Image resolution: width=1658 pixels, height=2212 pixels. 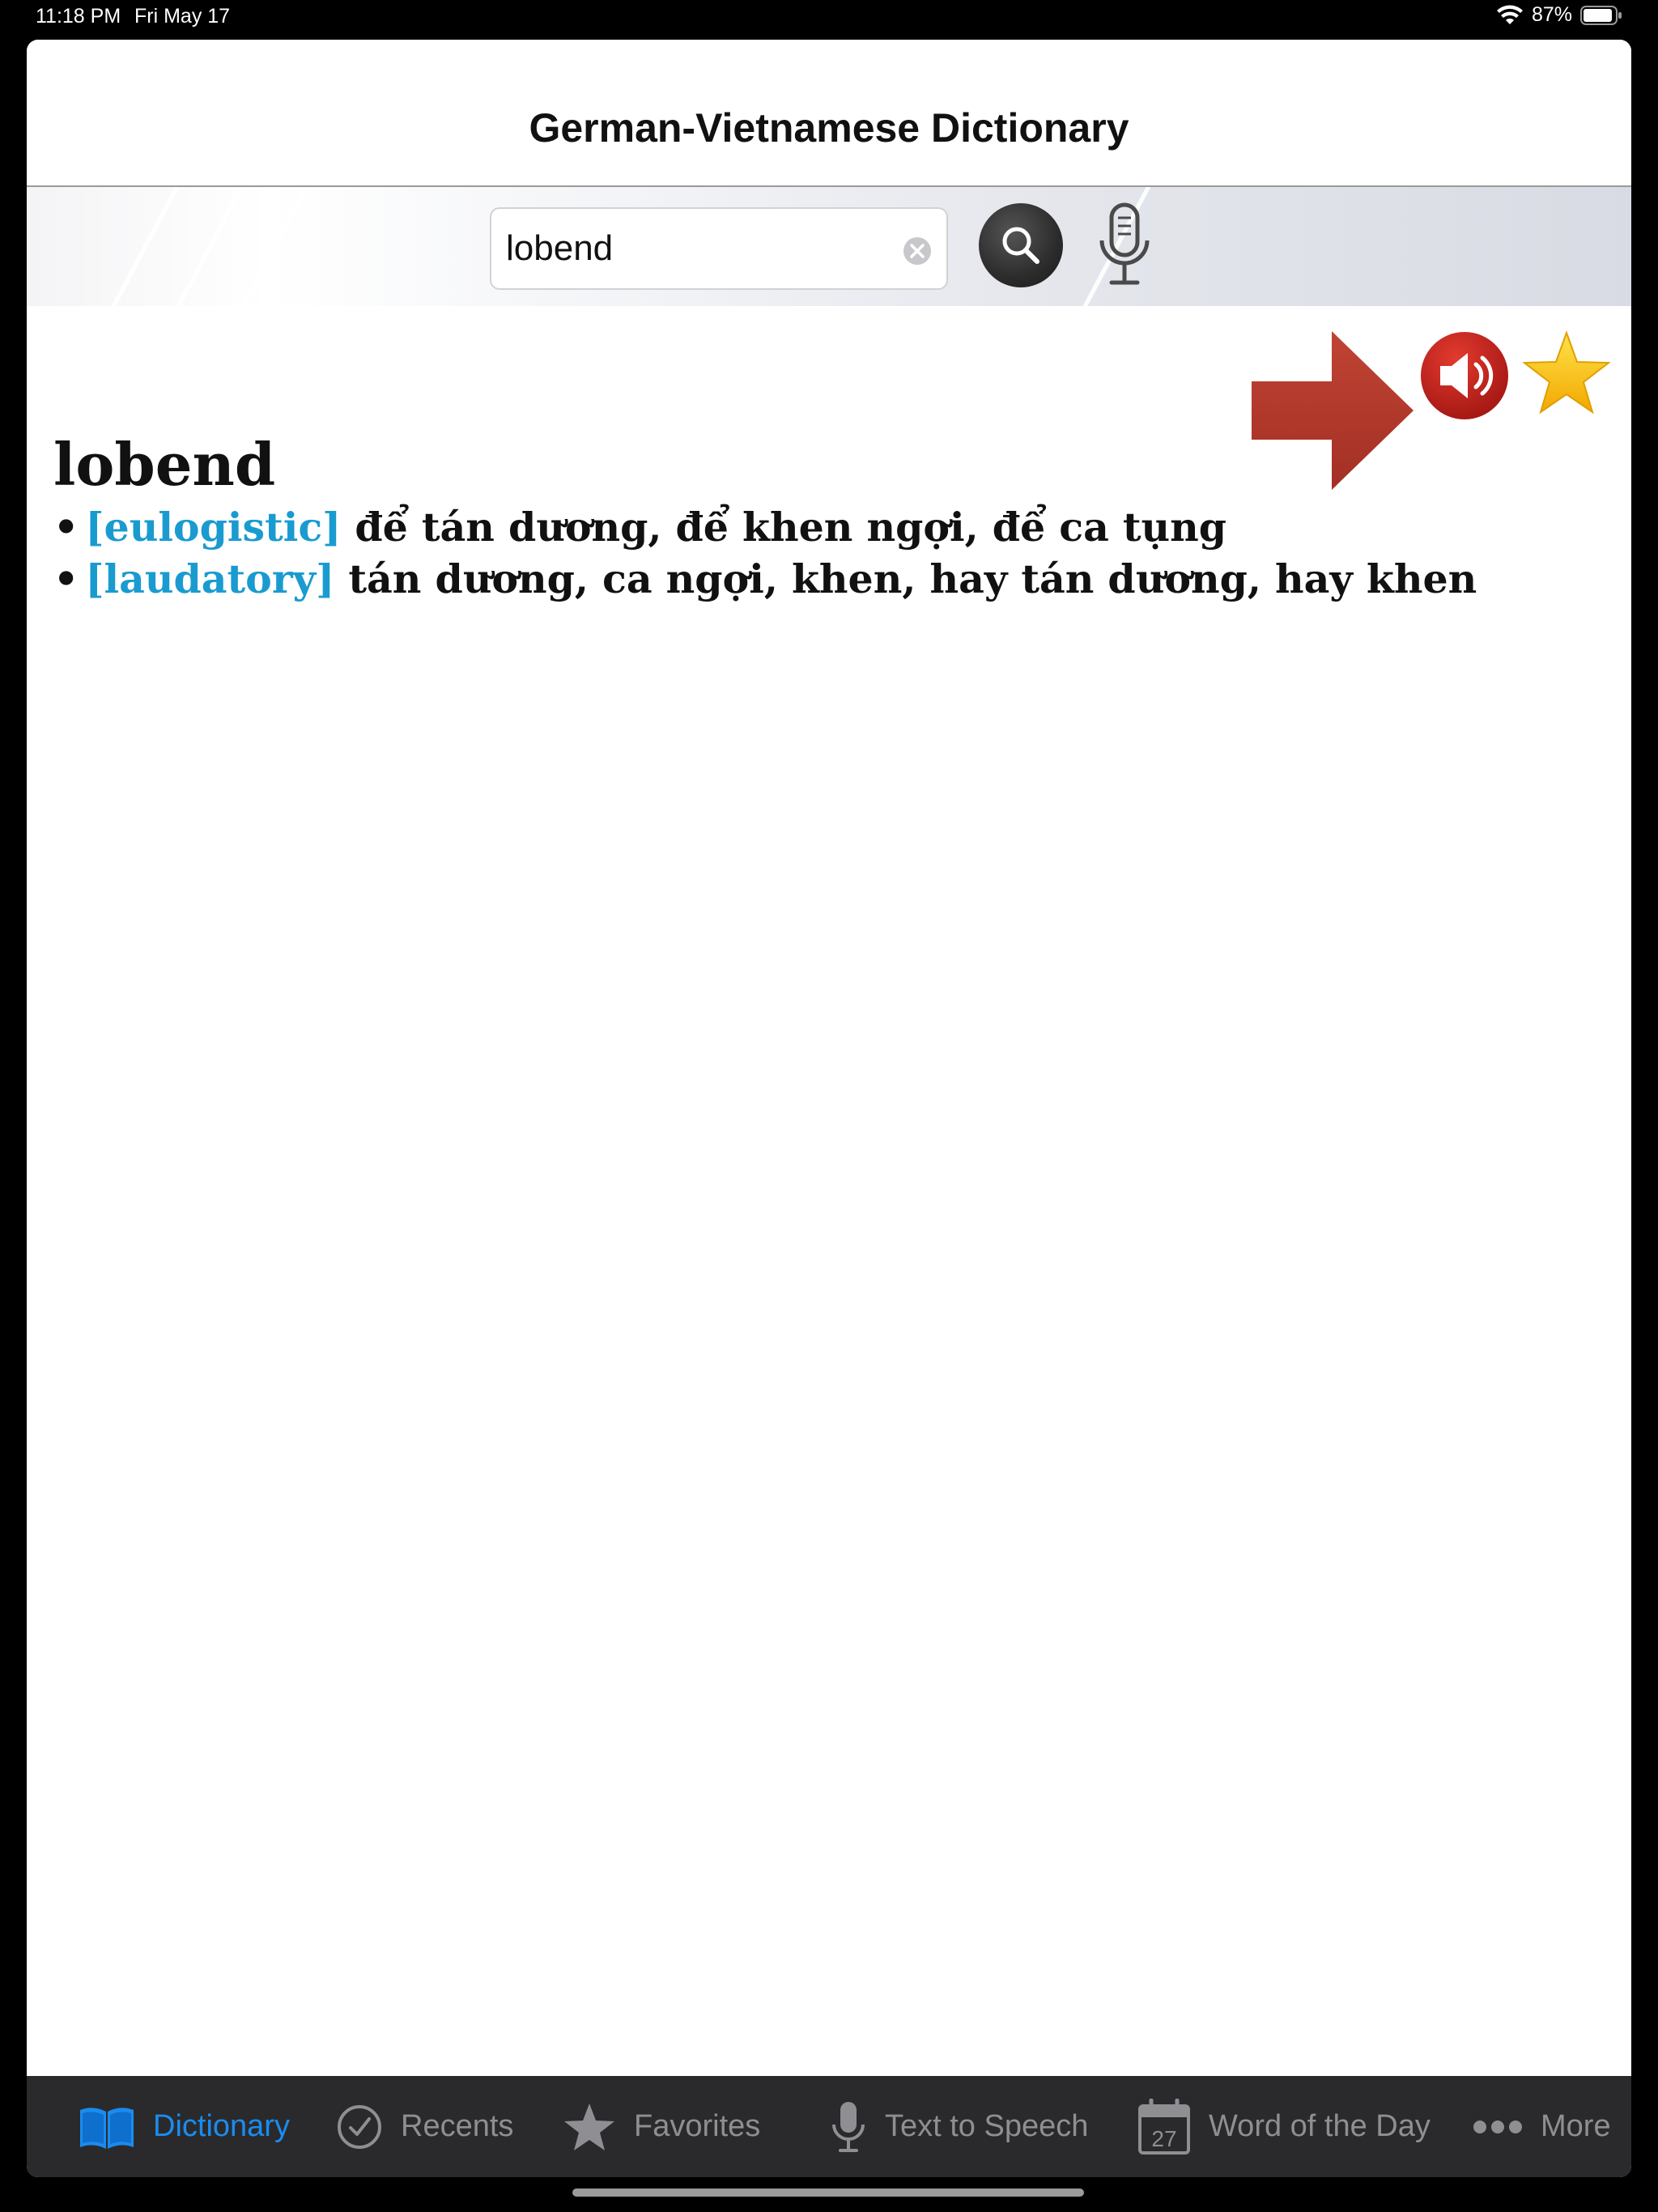 What do you see at coordinates (1124, 247) in the screenshot?
I see `microphone-icon` at bounding box center [1124, 247].